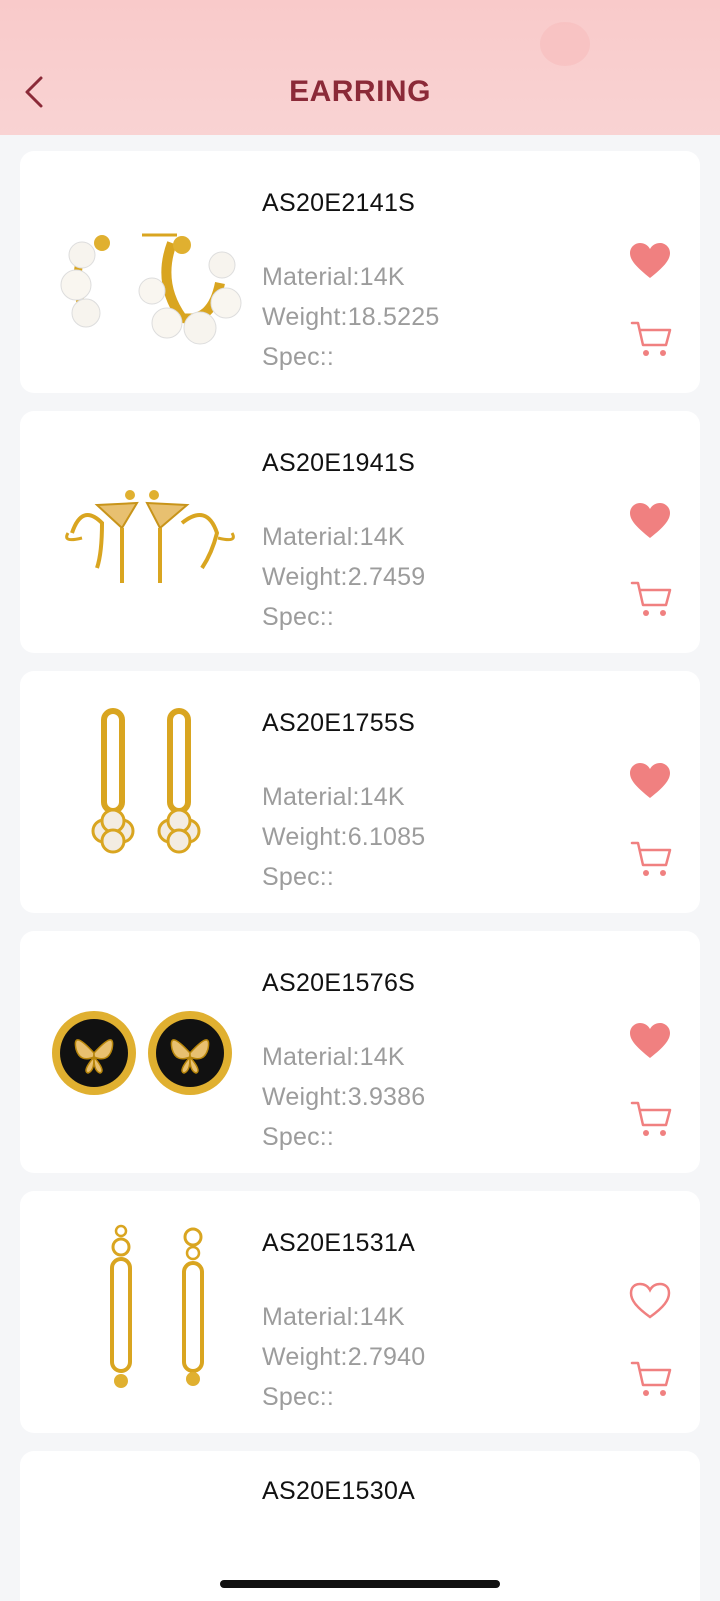  I want to click on product-weight: Weight:2.7459, so click(344, 577).